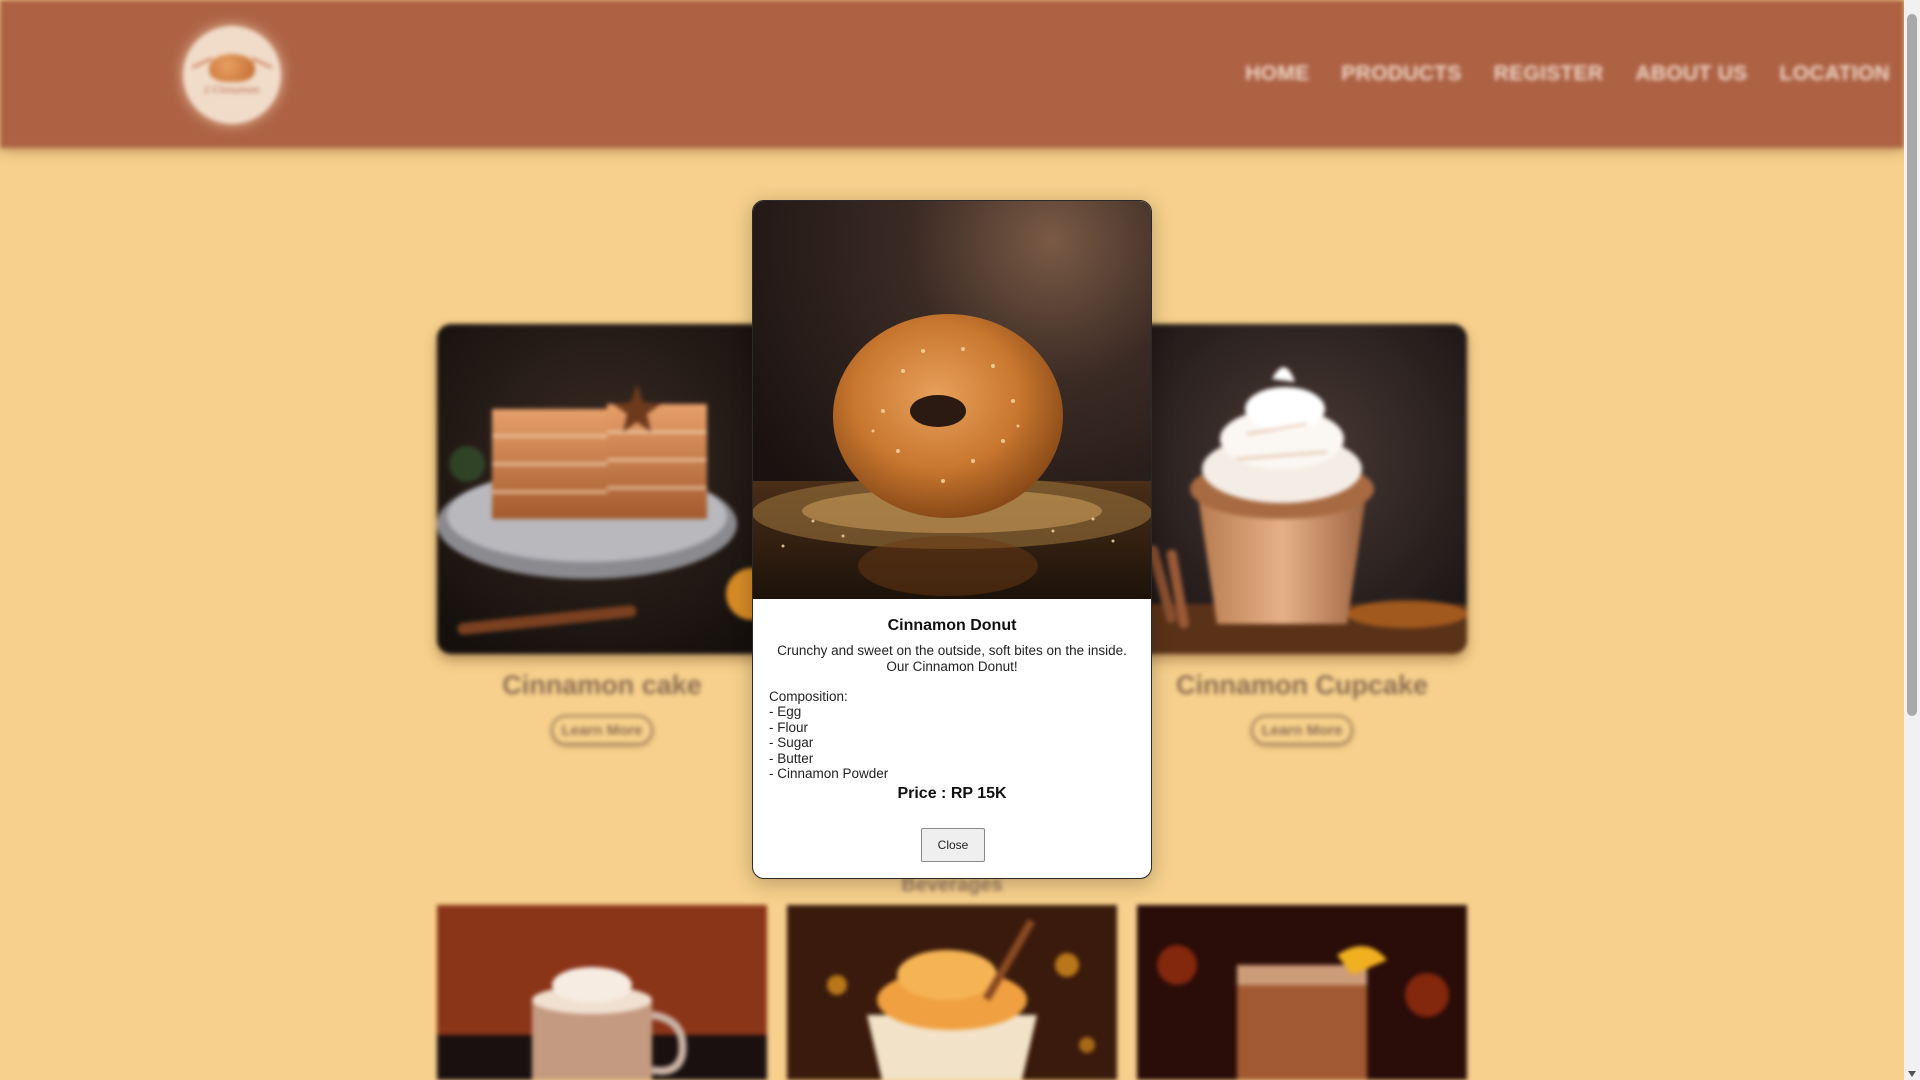 Image resolution: width=1920 pixels, height=1080 pixels. Describe the element at coordinates (952, 794) in the screenshot. I see `modal-price: Price : RP 15K` at that location.